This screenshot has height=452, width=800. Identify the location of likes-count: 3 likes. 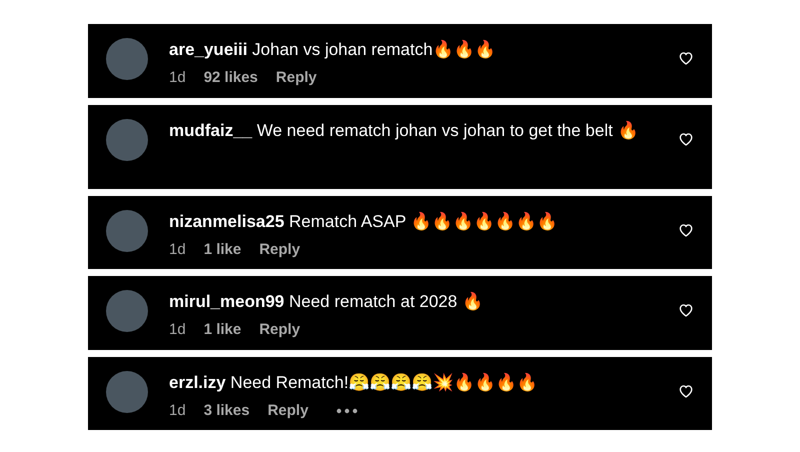
(227, 411).